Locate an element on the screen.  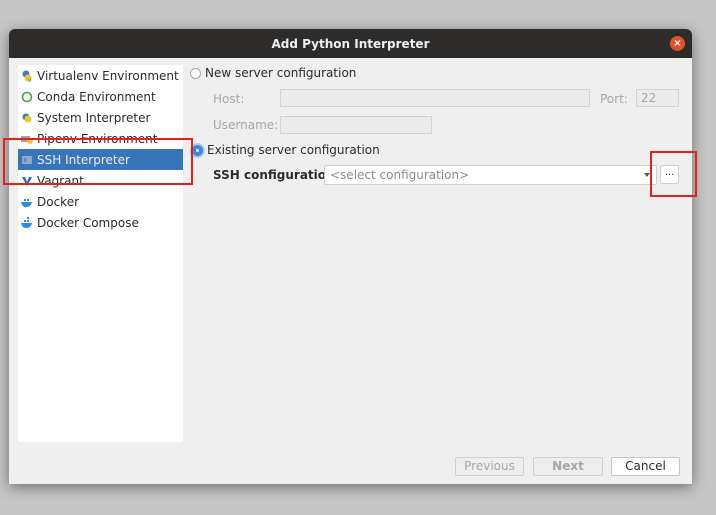
previous-button: Previous is located at coordinates (489, 466).